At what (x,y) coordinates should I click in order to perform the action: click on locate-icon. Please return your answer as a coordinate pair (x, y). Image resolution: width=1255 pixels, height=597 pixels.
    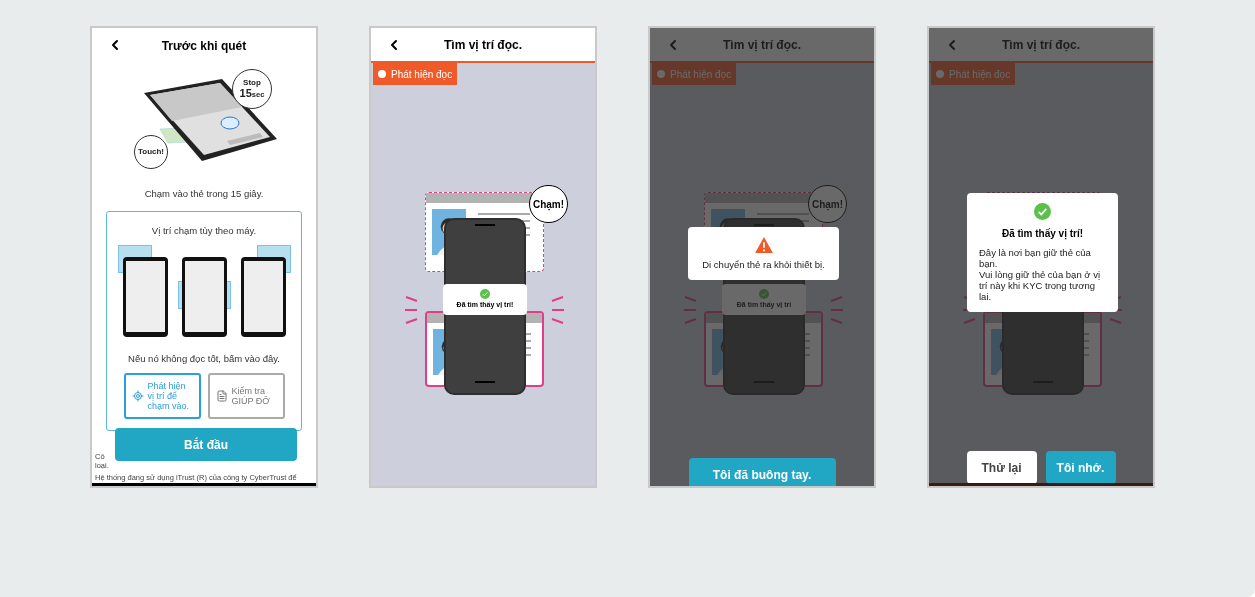
    Looking at the image, I should click on (137, 395).